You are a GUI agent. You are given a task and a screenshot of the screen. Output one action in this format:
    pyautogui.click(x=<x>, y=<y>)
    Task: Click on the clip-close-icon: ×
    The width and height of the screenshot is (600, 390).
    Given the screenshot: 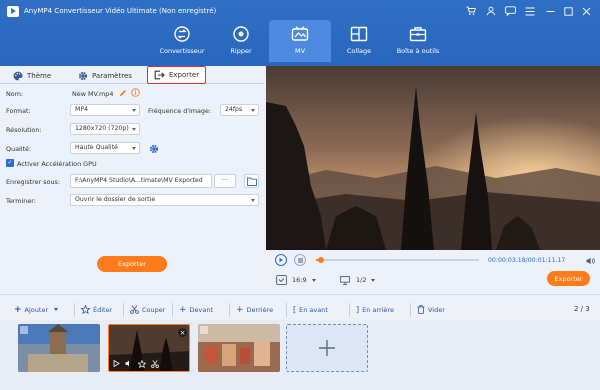 What is the action you would take?
    pyautogui.click(x=182, y=332)
    